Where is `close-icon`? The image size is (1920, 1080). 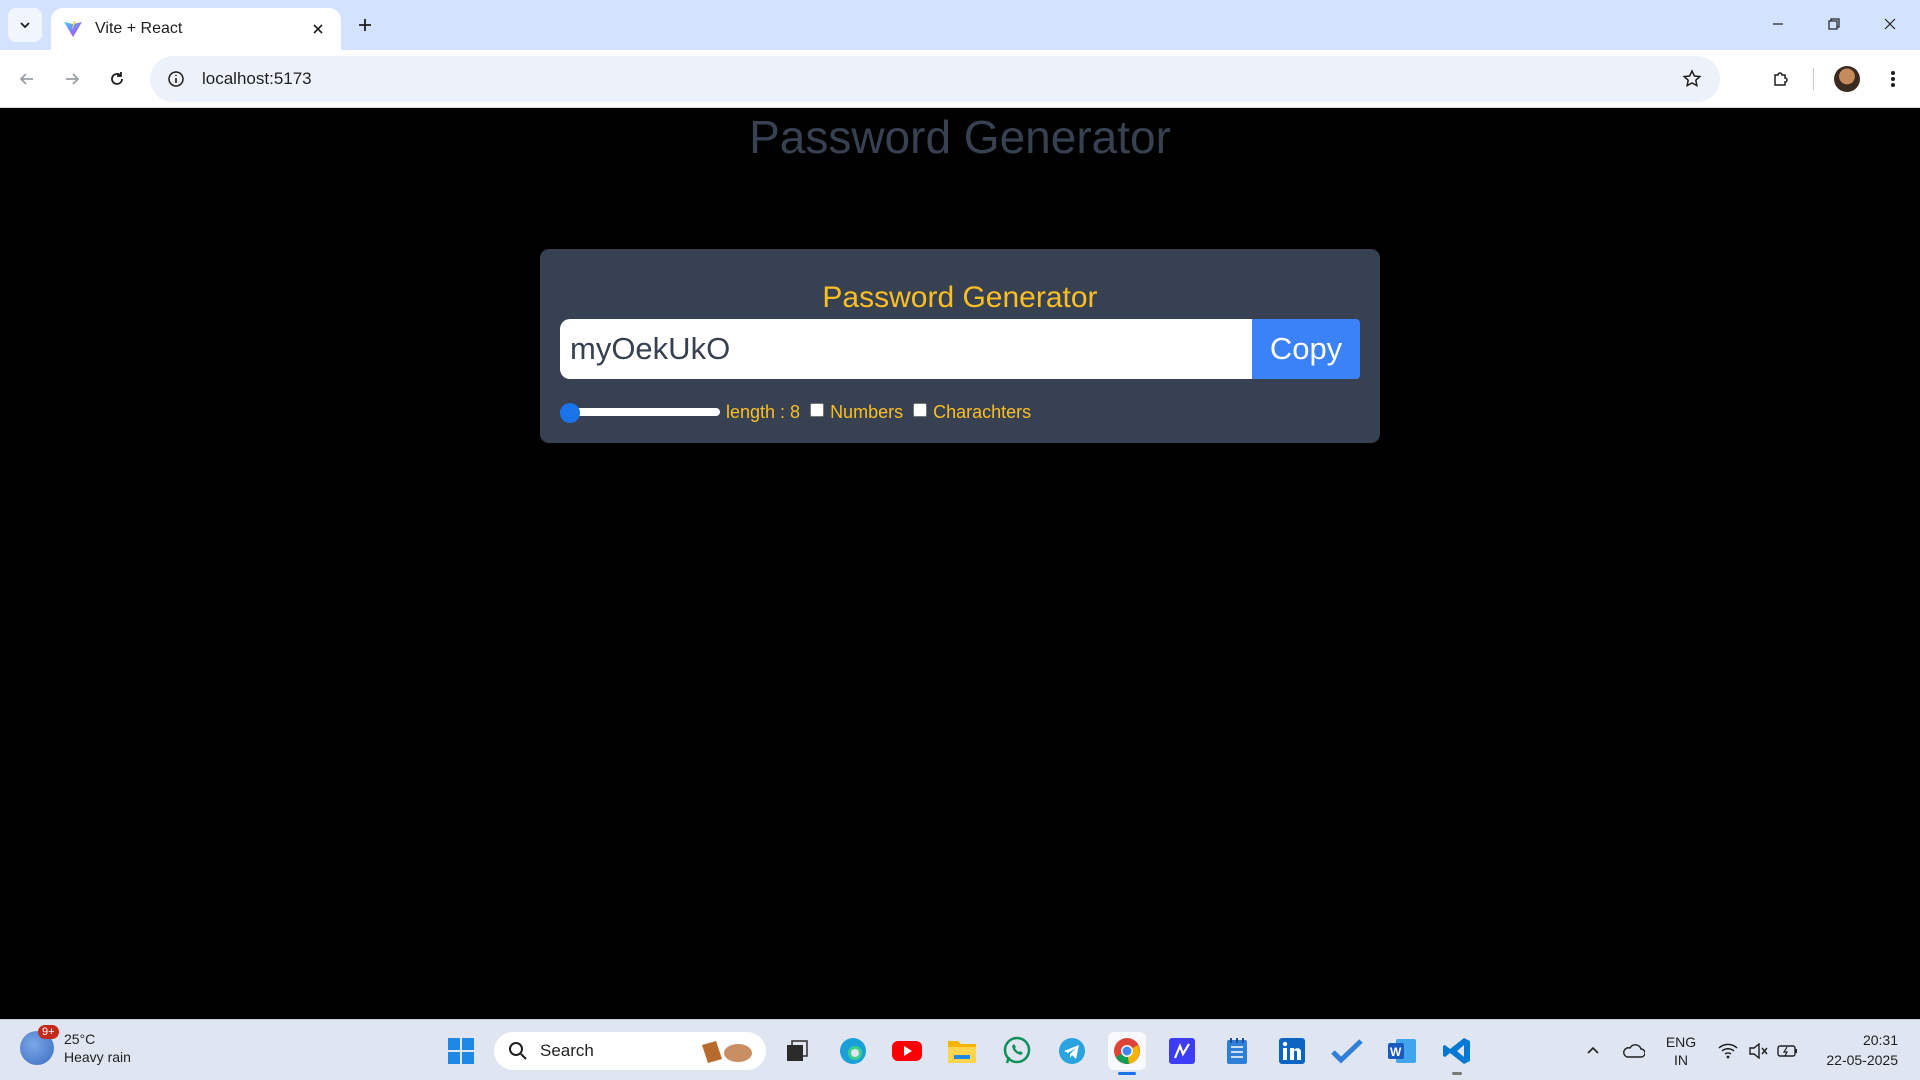 close-icon is located at coordinates (1890, 24).